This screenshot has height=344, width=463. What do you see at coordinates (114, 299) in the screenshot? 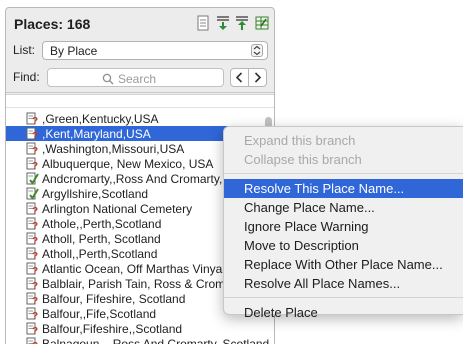
I see `place-name: Balfour, Fifeshire, Scotland` at bounding box center [114, 299].